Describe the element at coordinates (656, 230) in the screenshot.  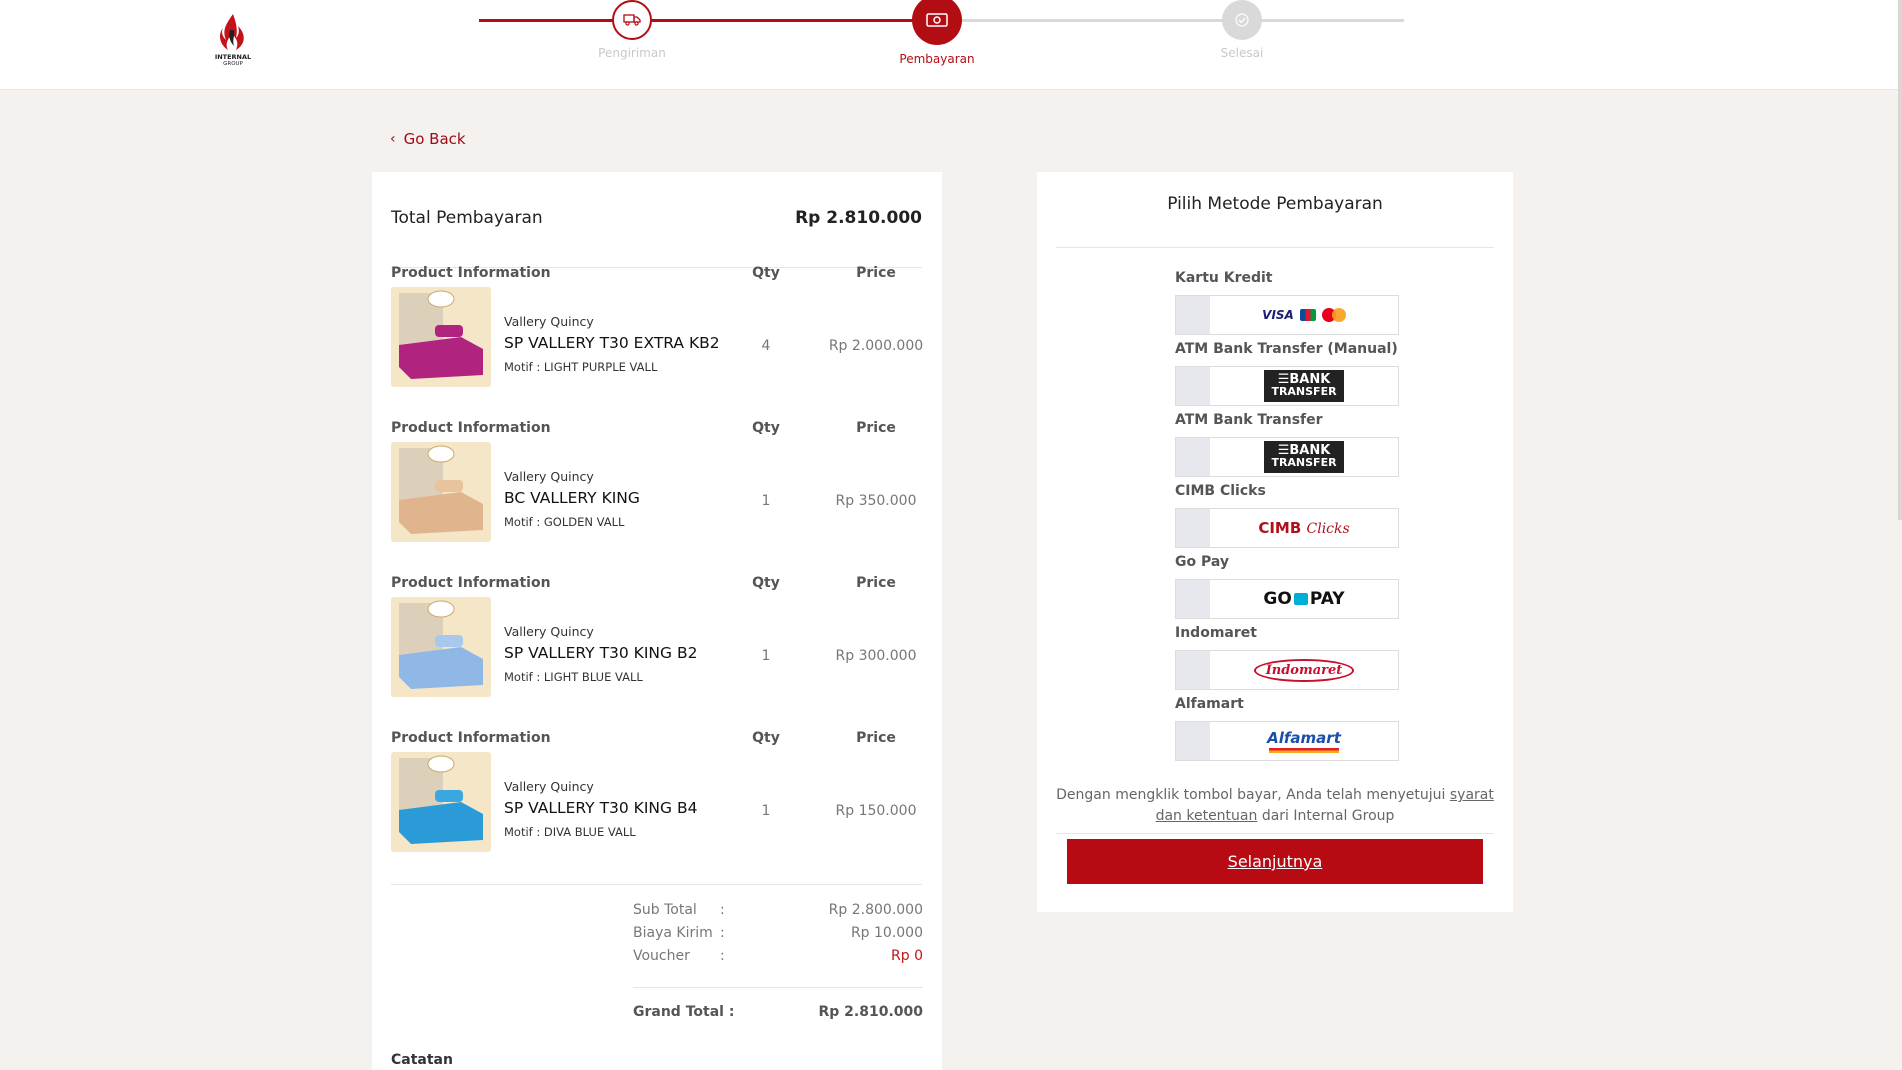
I see `total-payment-row: Total Pembayaran Rp 2.810.000` at that location.